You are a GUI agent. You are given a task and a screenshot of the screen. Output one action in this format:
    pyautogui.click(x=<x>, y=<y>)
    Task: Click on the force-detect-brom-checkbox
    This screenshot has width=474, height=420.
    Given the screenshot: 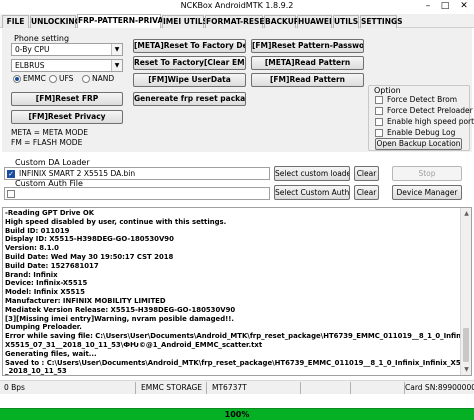 What is the action you would take?
    pyautogui.click(x=379, y=100)
    